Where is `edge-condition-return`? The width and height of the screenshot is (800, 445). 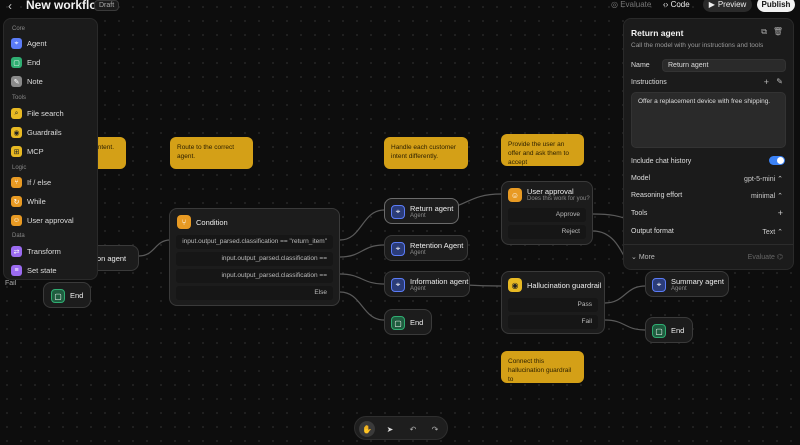 edge-condition-return is located at coordinates (362, 225).